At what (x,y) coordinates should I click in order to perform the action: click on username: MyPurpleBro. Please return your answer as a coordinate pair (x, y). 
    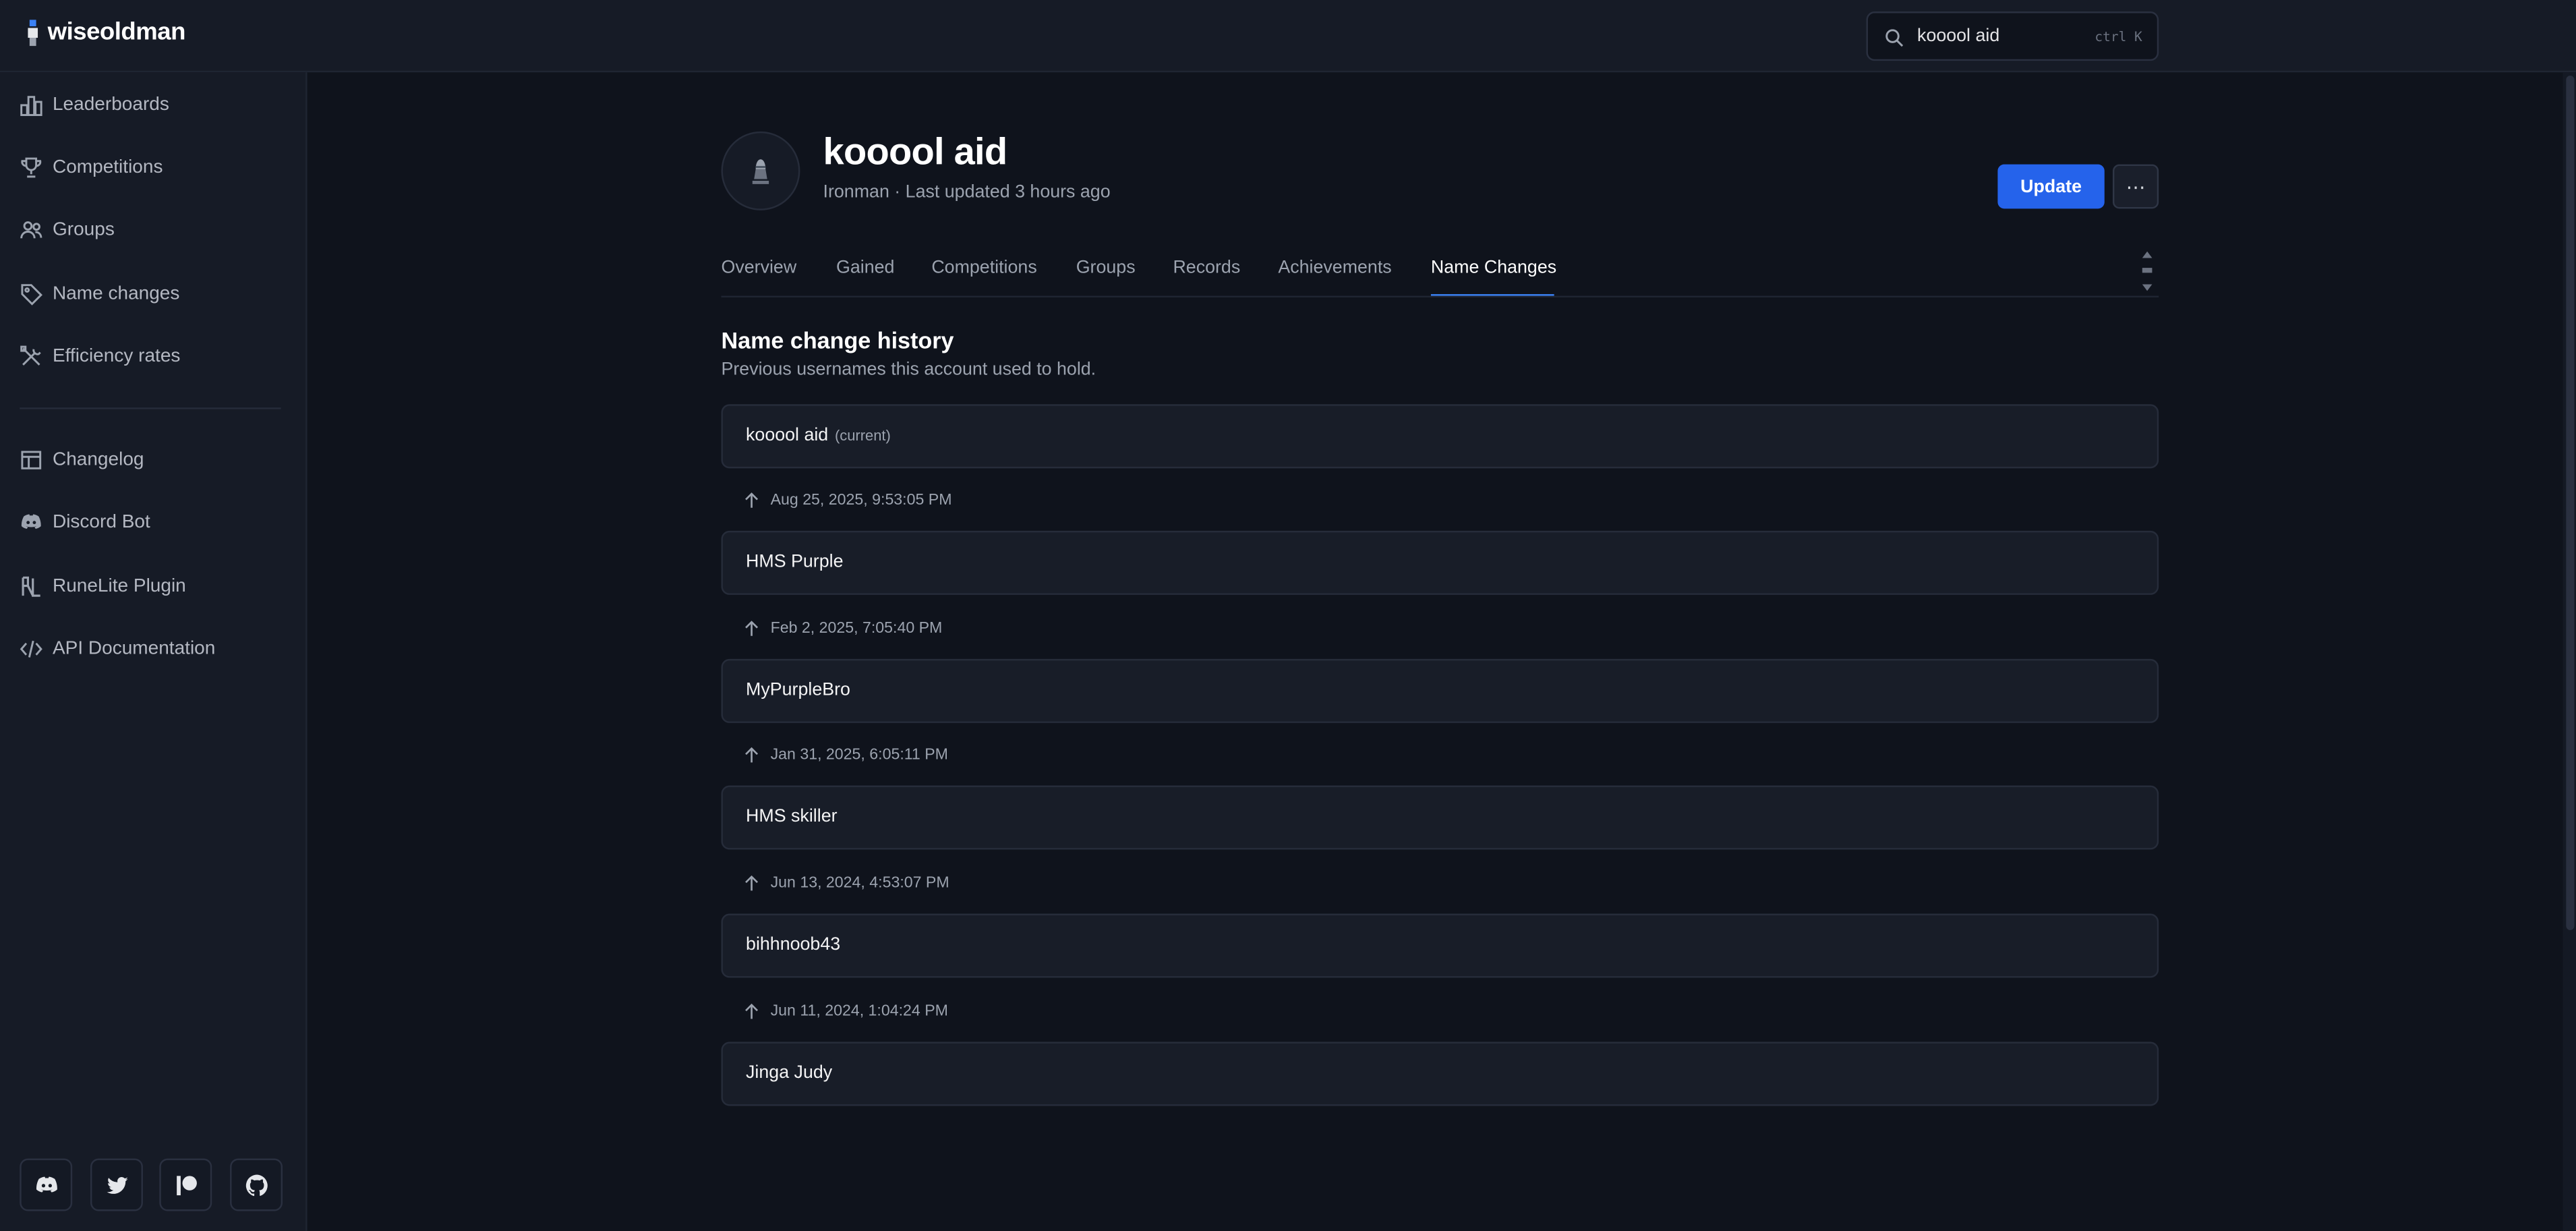
    Looking at the image, I should click on (798, 690).